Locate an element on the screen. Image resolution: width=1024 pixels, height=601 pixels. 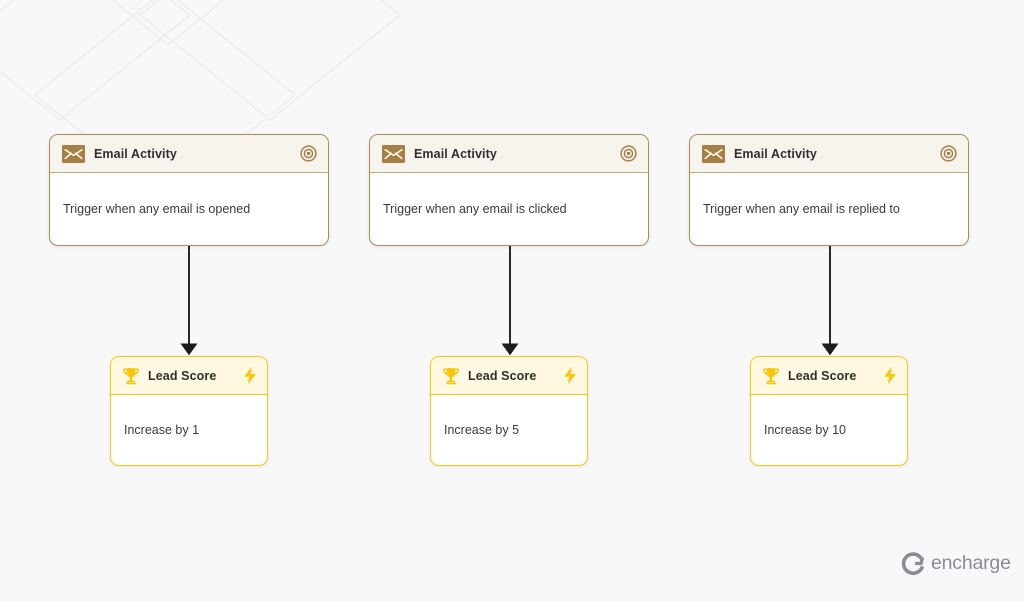
node-body: Increase by 1 is located at coordinates (162, 430).